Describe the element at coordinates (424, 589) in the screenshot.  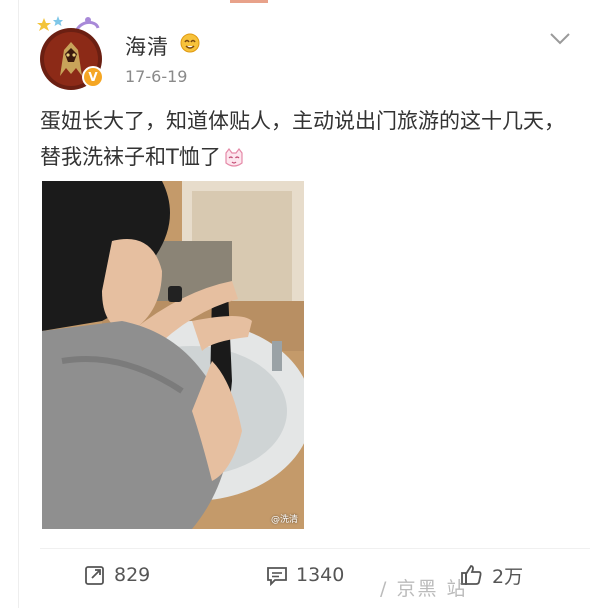
I see `overlay-watermark: / 京黑 站` at that location.